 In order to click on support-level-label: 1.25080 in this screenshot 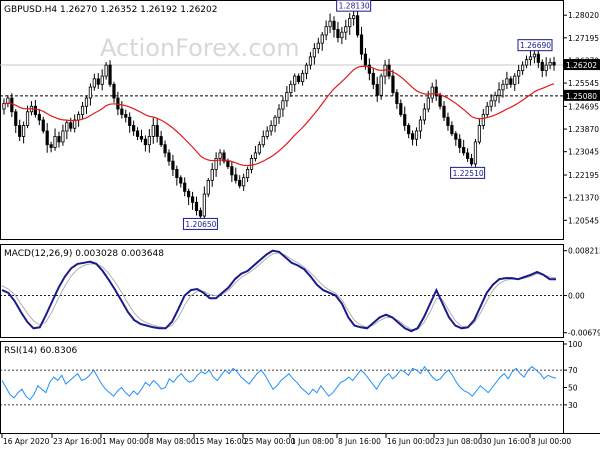, I will do `click(581, 96)`.